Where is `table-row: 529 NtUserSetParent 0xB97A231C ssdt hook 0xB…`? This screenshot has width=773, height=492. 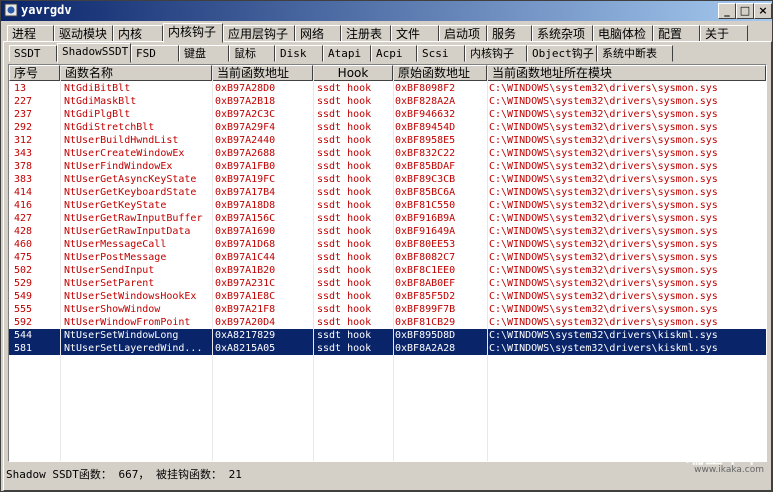 table-row: 529 NtUserSetParent 0xB97A231C ssdt hook 0xB… is located at coordinates (387, 283).